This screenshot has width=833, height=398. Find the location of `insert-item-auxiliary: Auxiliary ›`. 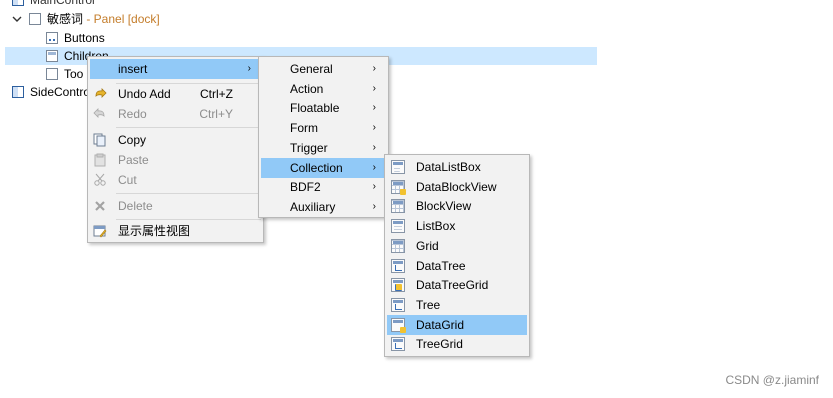

insert-item-auxiliary: Auxiliary › is located at coordinates (323, 207).